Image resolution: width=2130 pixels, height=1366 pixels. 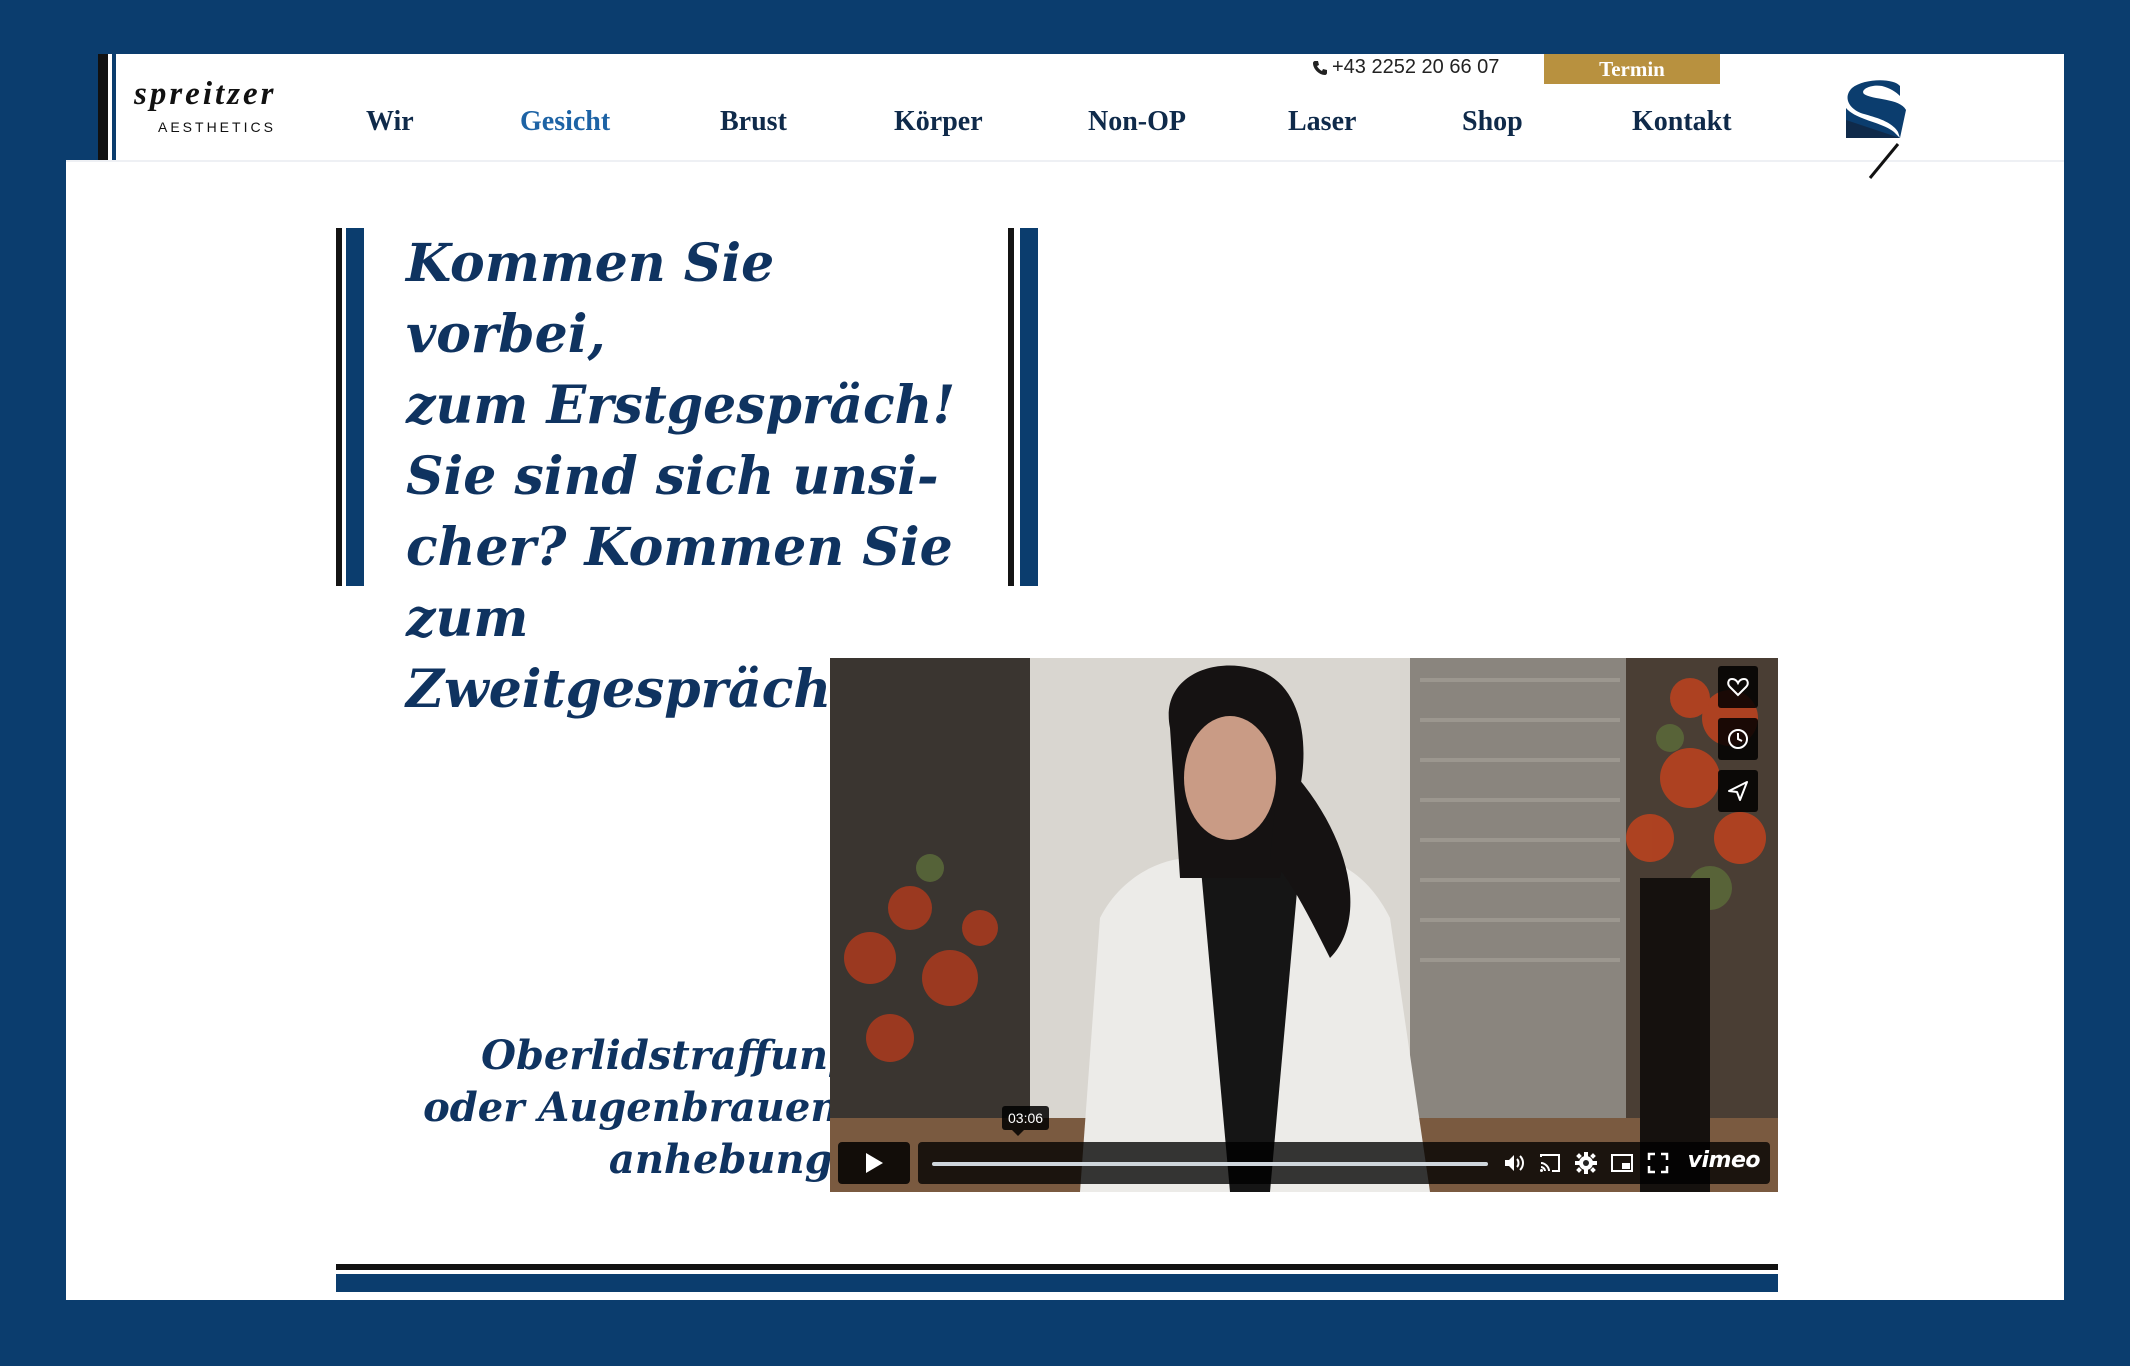 I want to click on share-icon, so click(x=1738, y=791).